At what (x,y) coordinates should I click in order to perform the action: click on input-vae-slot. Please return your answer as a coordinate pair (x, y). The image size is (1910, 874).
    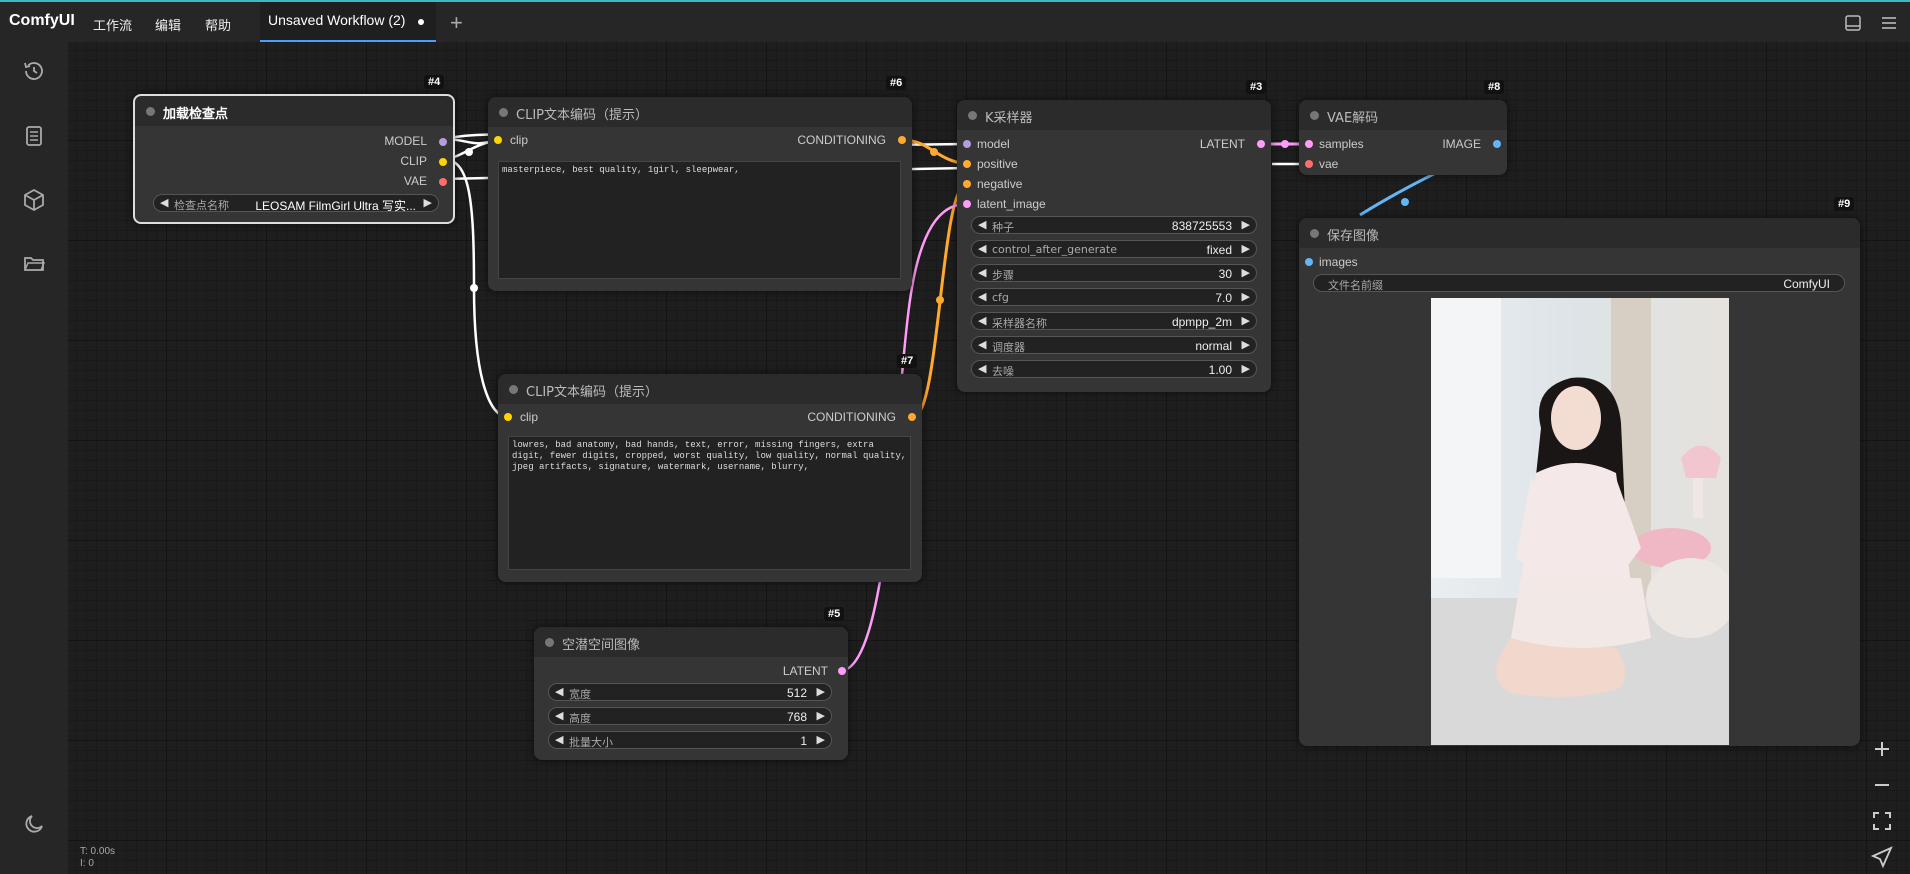
    Looking at the image, I should click on (1309, 164).